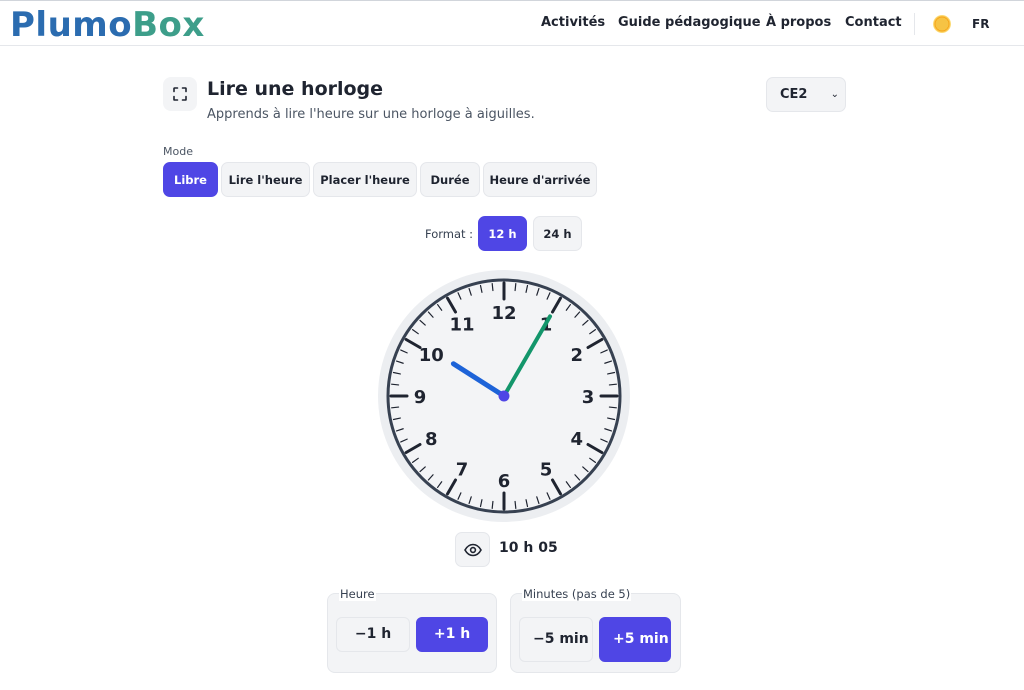 Image resolution: width=1024 pixels, height=690 pixels. What do you see at coordinates (557, 233) in the screenshot?
I see `format-24h-button: 24 h` at bounding box center [557, 233].